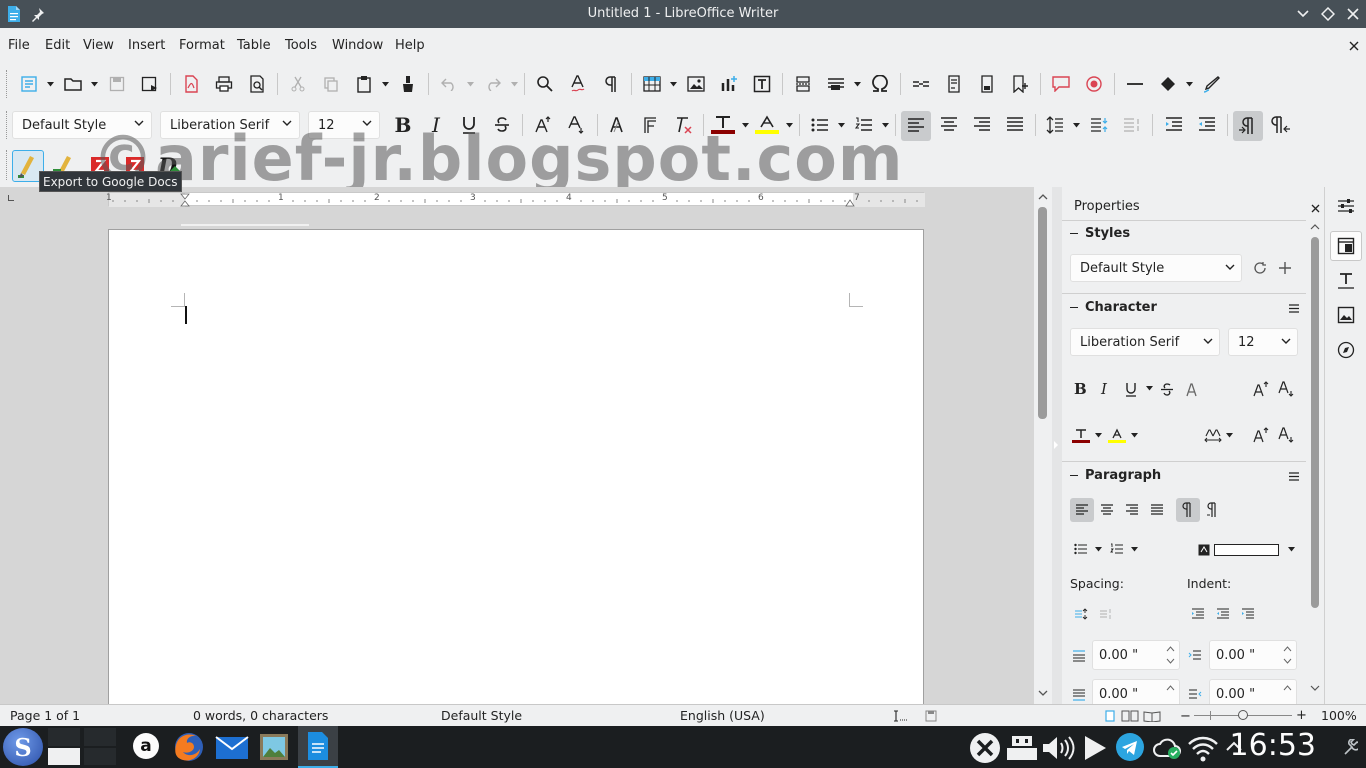 The width and height of the screenshot is (1366, 768). Describe the element at coordinates (29, 84) in the screenshot. I see `new-document-icon` at that location.